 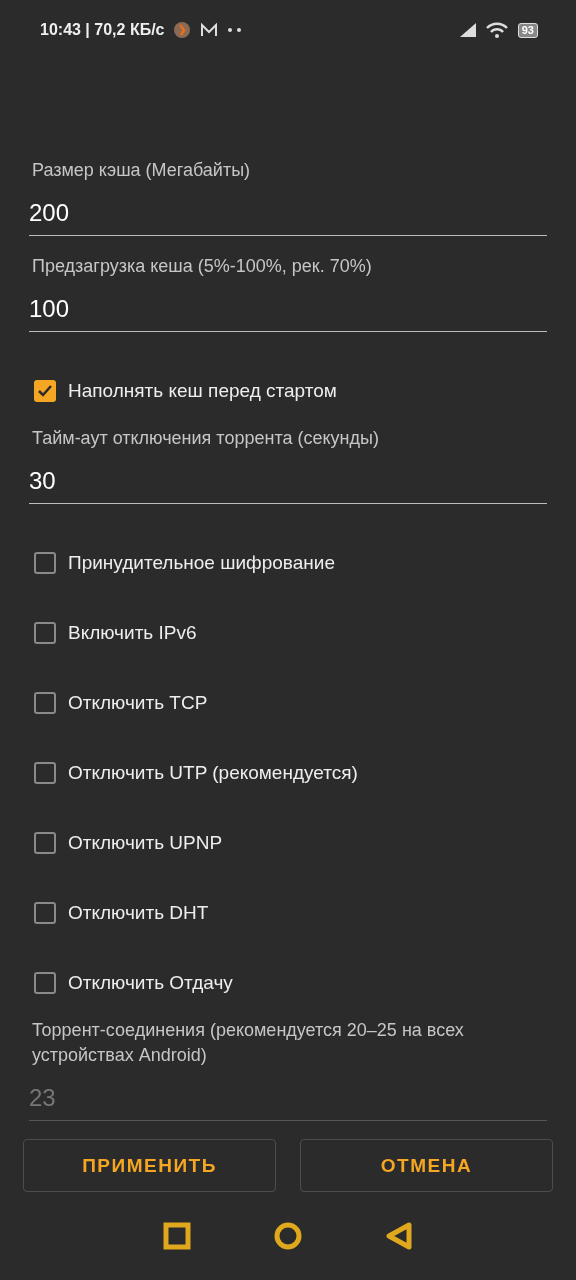 I want to click on status-time: 10:43 | 70,2 КБ/с, so click(x=102, y=30).